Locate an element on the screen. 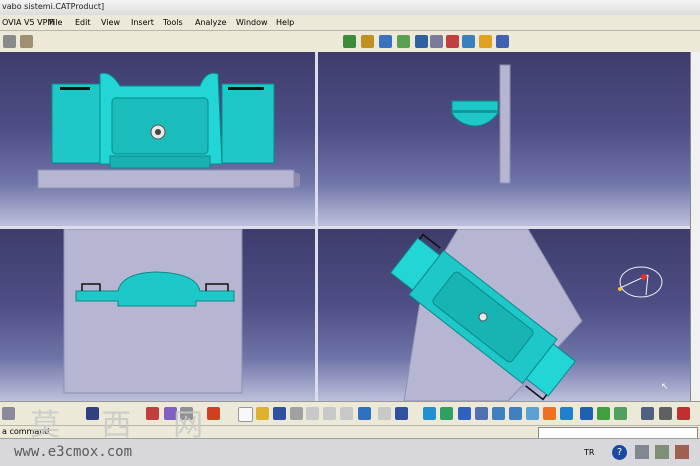 This screenshot has height=466, width=700. params-icon is located at coordinates (468, 41).